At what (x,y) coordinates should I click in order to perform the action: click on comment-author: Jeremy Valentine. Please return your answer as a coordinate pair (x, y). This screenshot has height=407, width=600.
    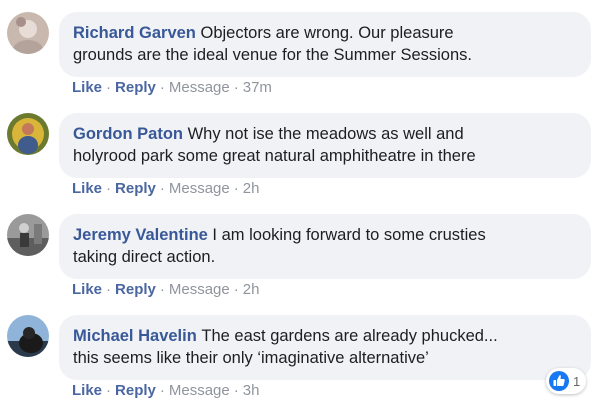
    Looking at the image, I should click on (140, 235).